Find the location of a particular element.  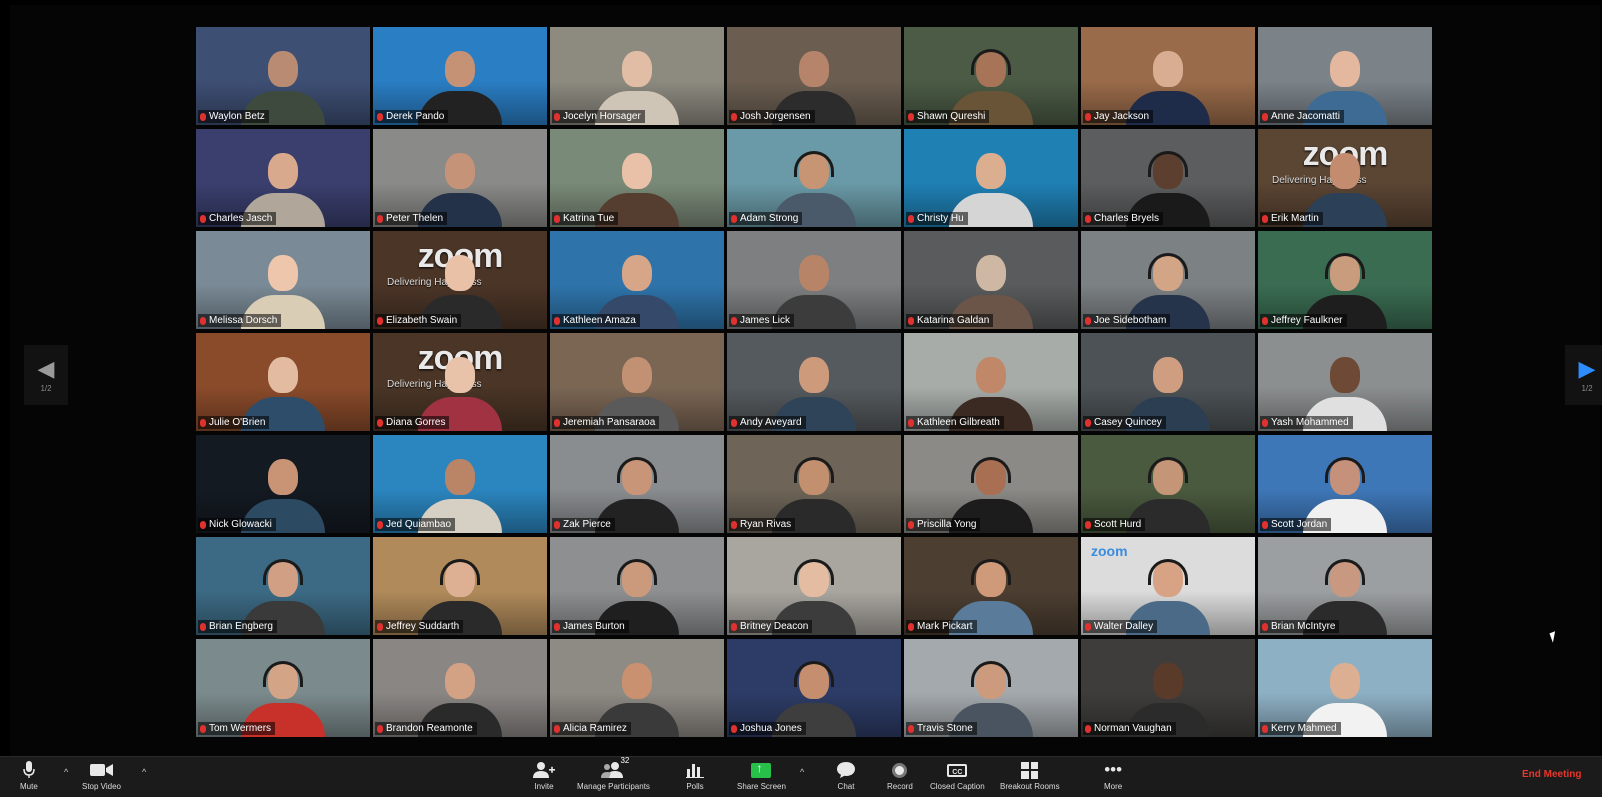

participant-video-tile: Katarina Galdan is located at coordinates (991, 280).